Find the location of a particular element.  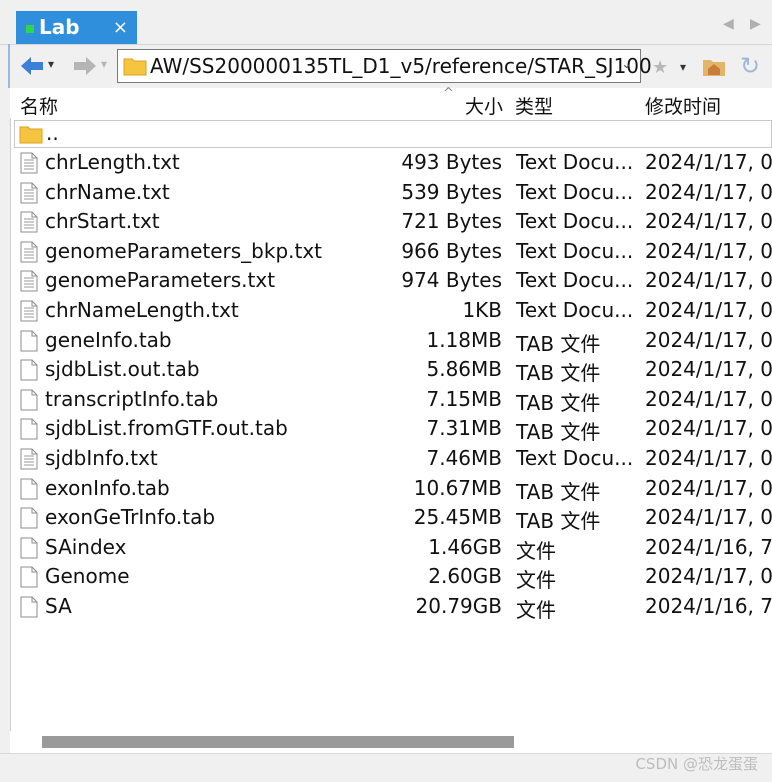

file-size: 966 Bytes is located at coordinates (451, 250).